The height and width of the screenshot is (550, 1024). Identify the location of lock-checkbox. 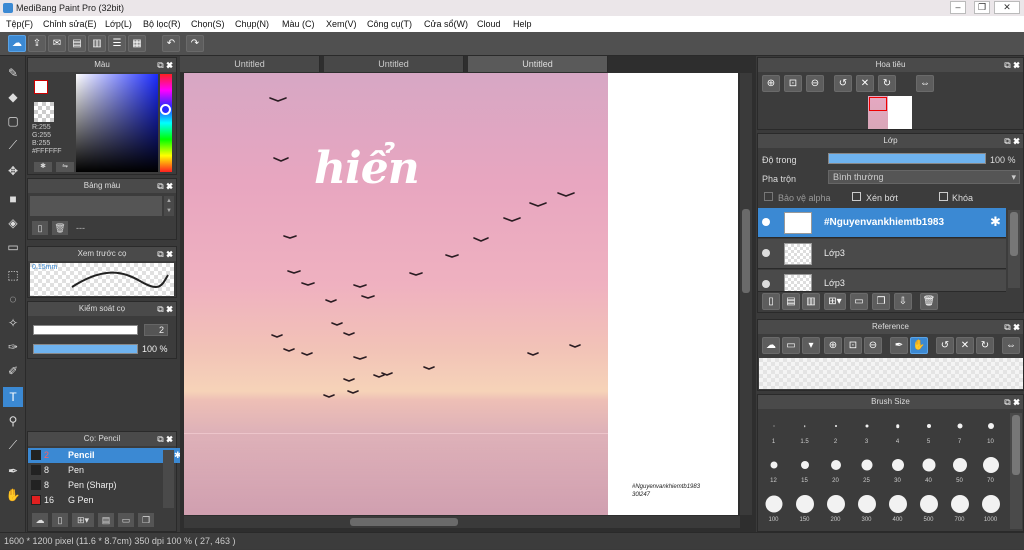
(943, 196).